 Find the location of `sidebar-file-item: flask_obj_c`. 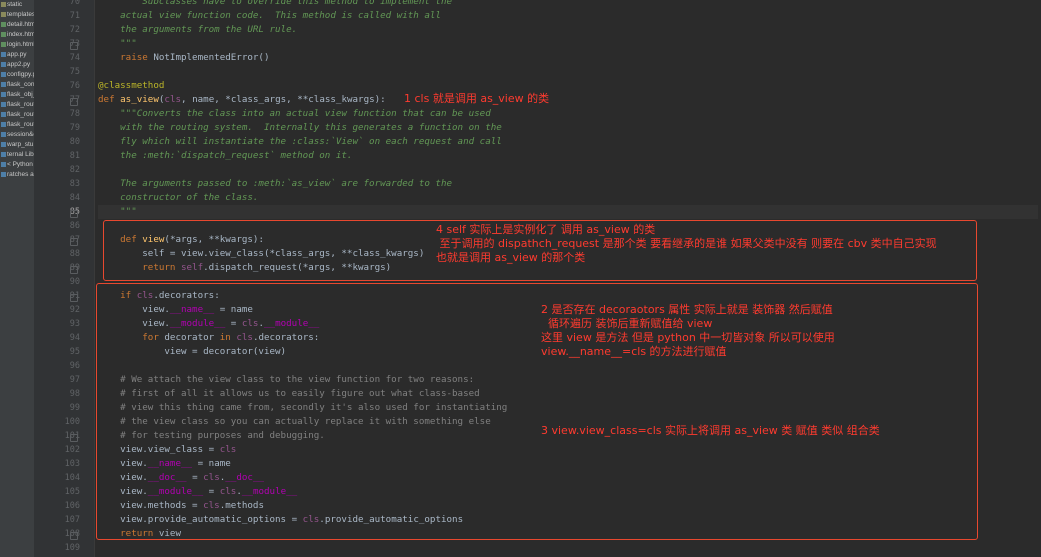

sidebar-file-item: flask_obj_c is located at coordinates (17, 95).